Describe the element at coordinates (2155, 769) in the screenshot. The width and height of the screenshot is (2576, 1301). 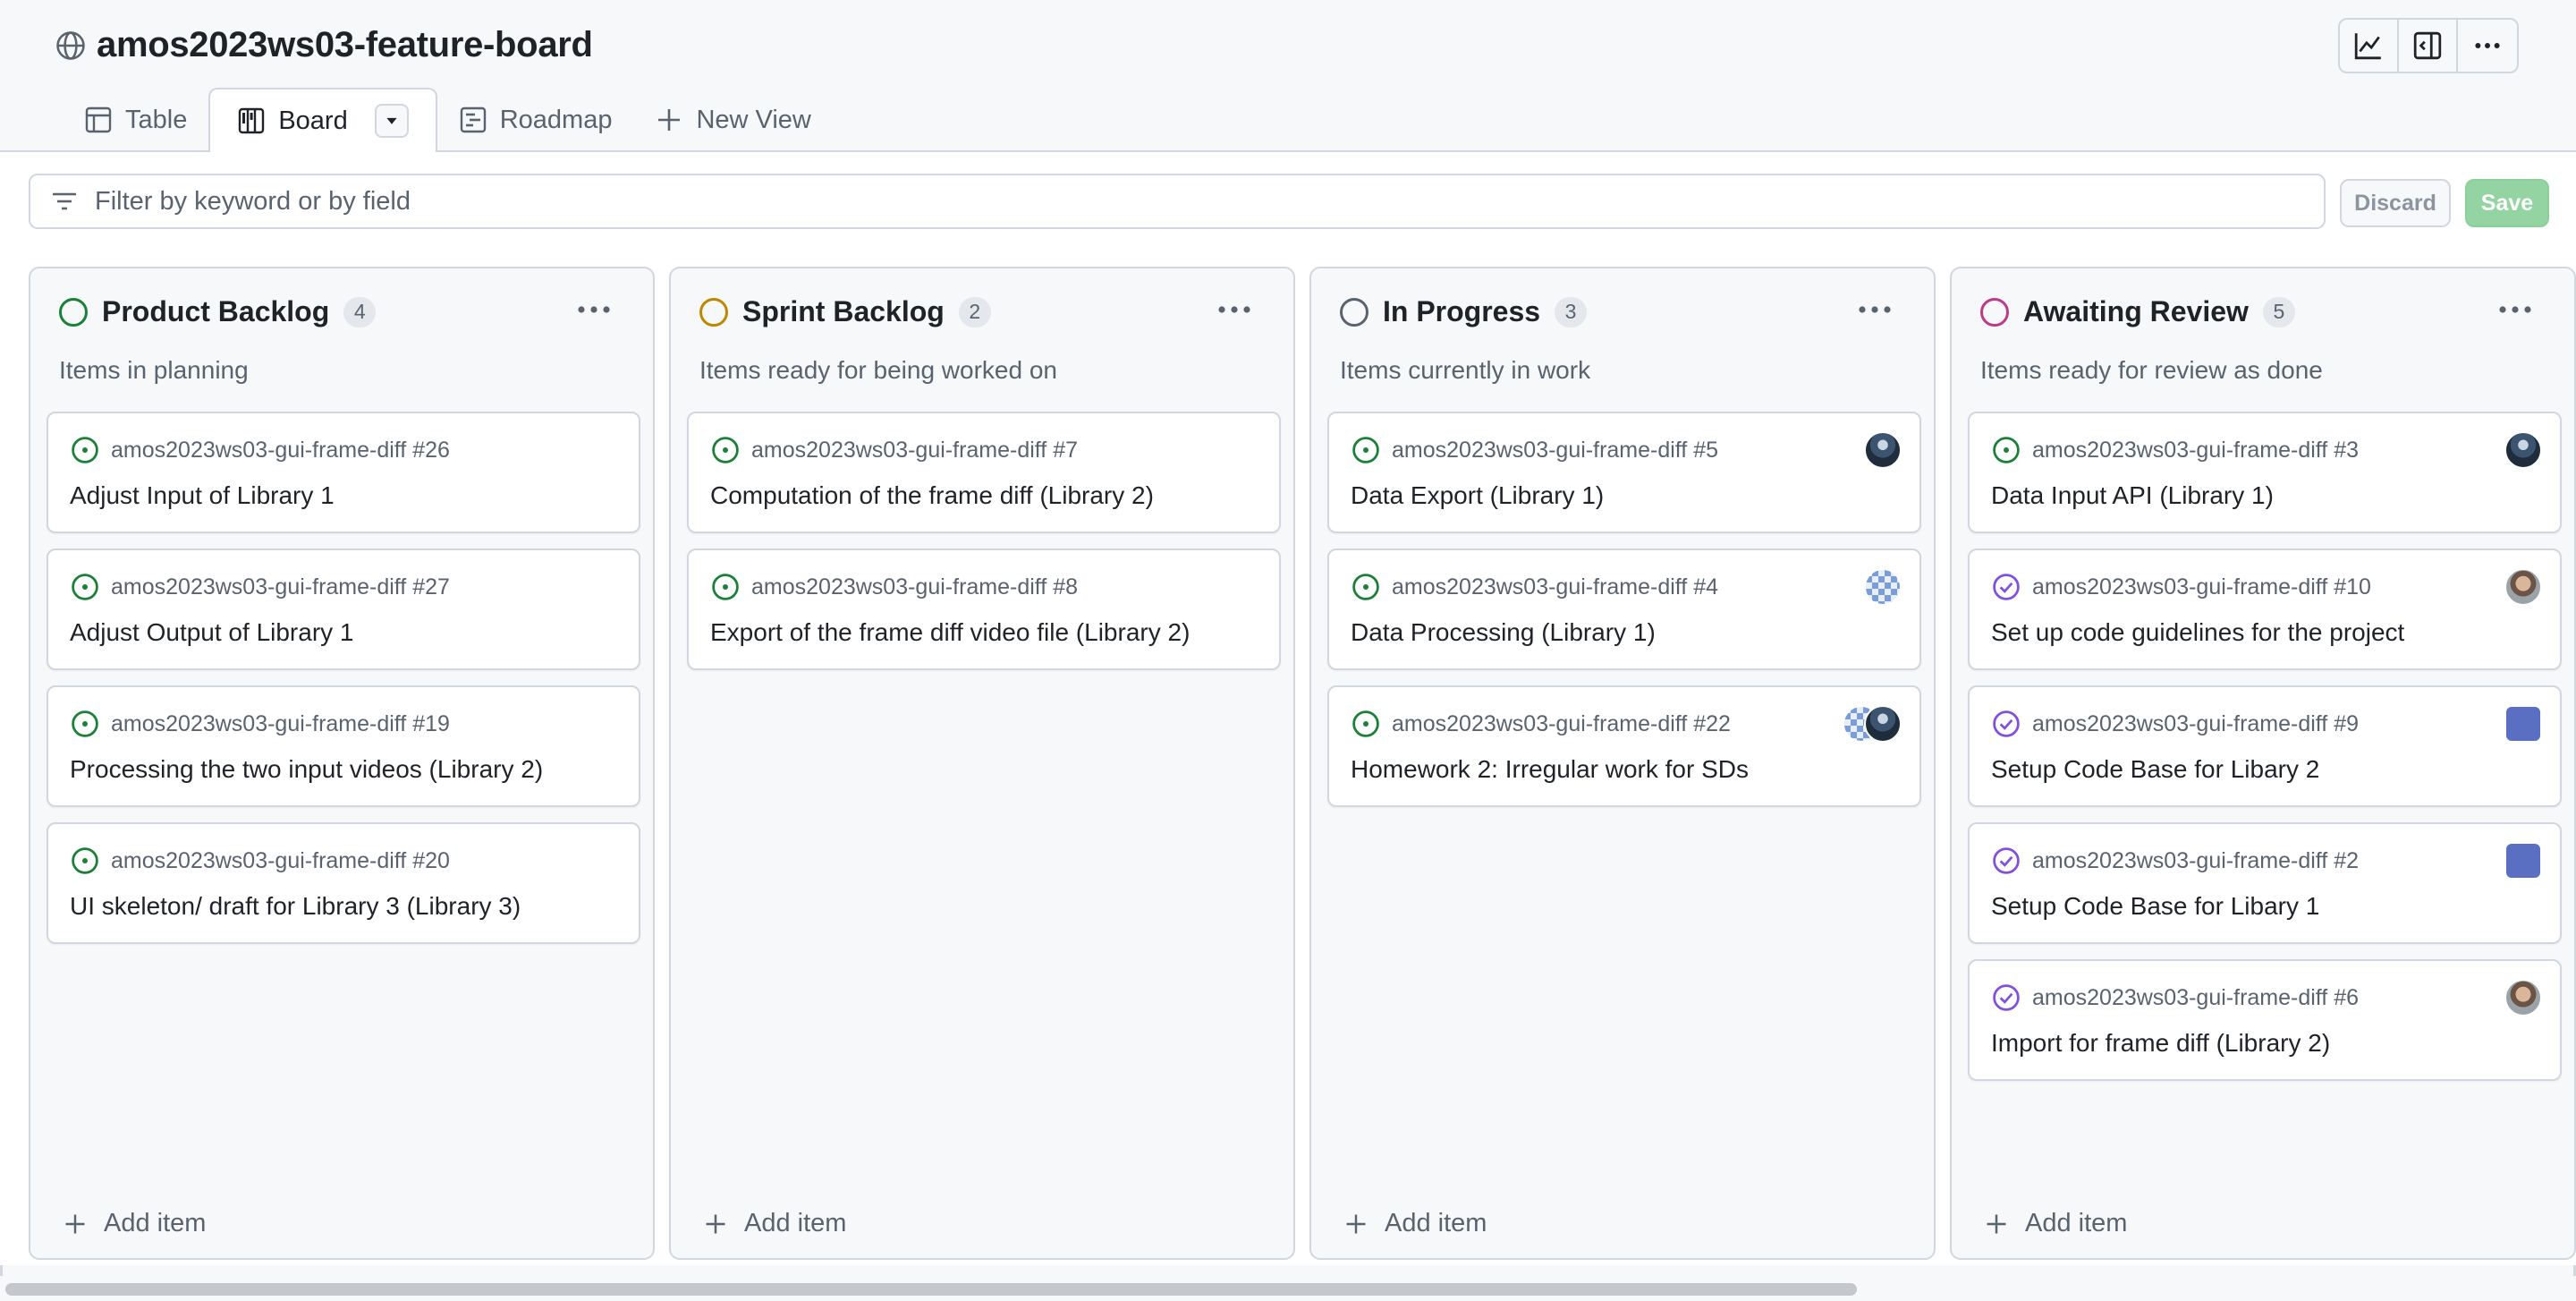
I see `issue-title-link: Setup Code Base for Libary 2` at that location.